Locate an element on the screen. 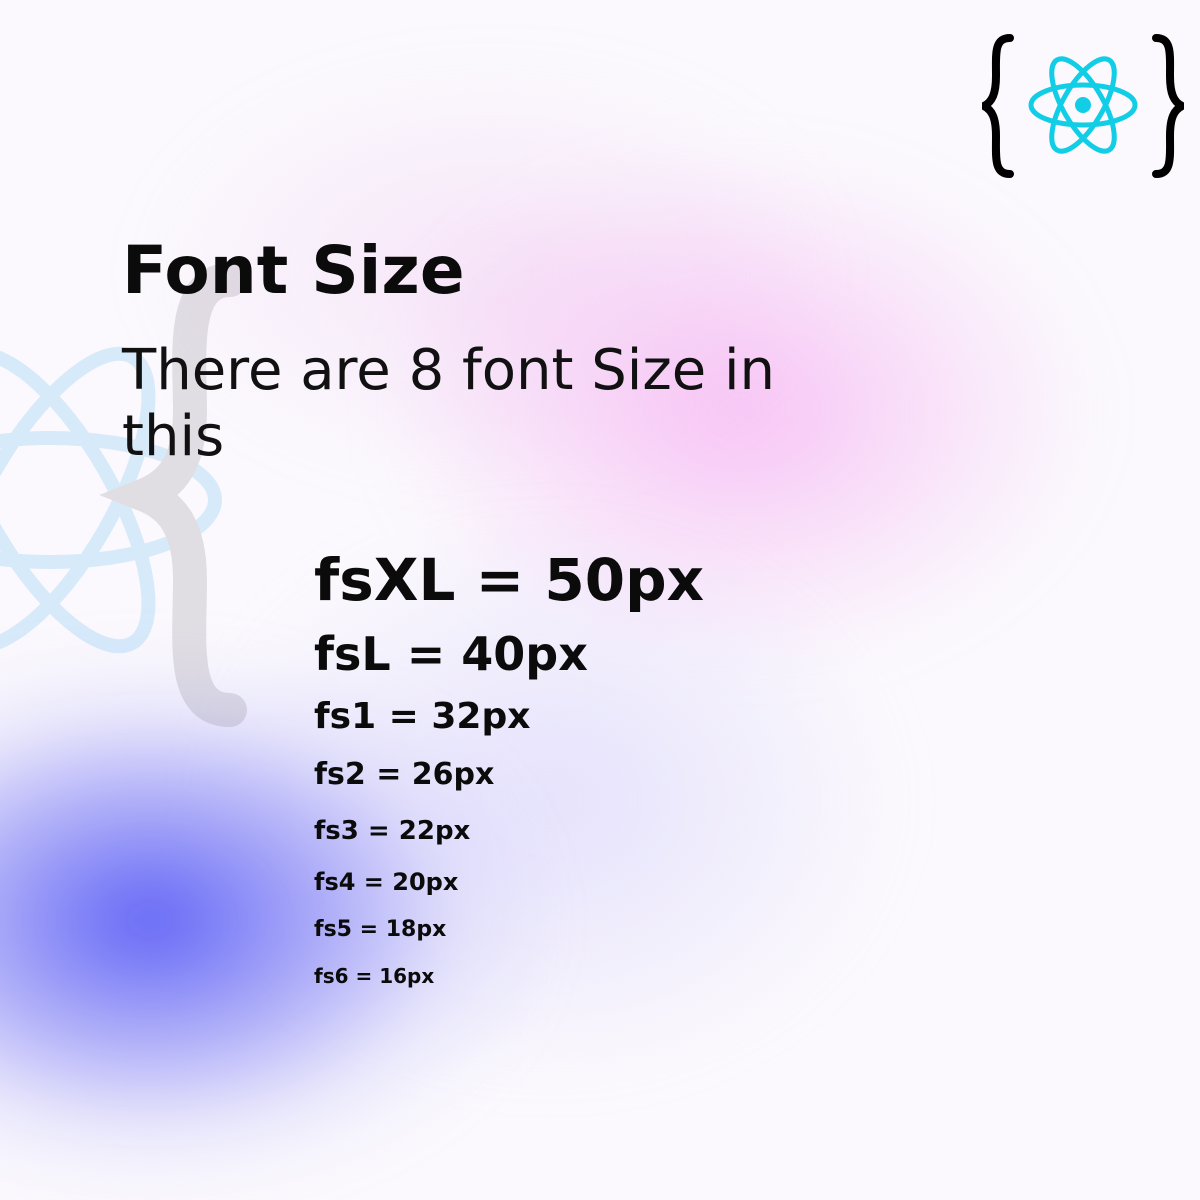 This screenshot has width=1200, height=1200. font-size-item: fs4 = 20px is located at coordinates (386, 882).